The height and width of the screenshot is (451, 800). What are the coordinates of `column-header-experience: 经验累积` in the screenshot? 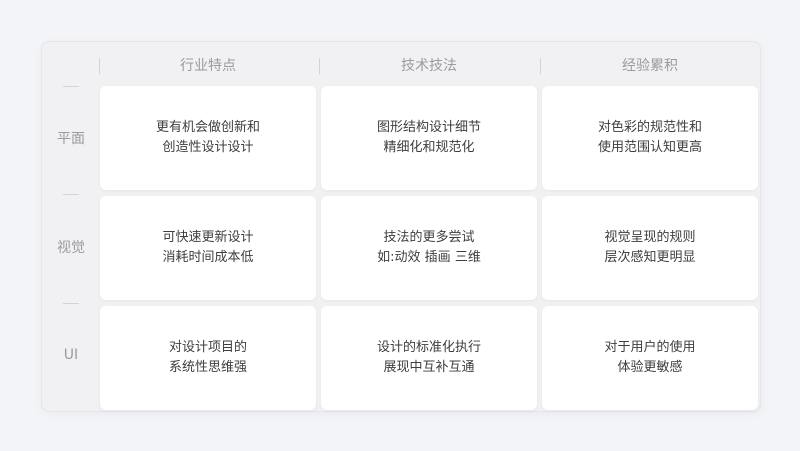 It's located at (650, 66).